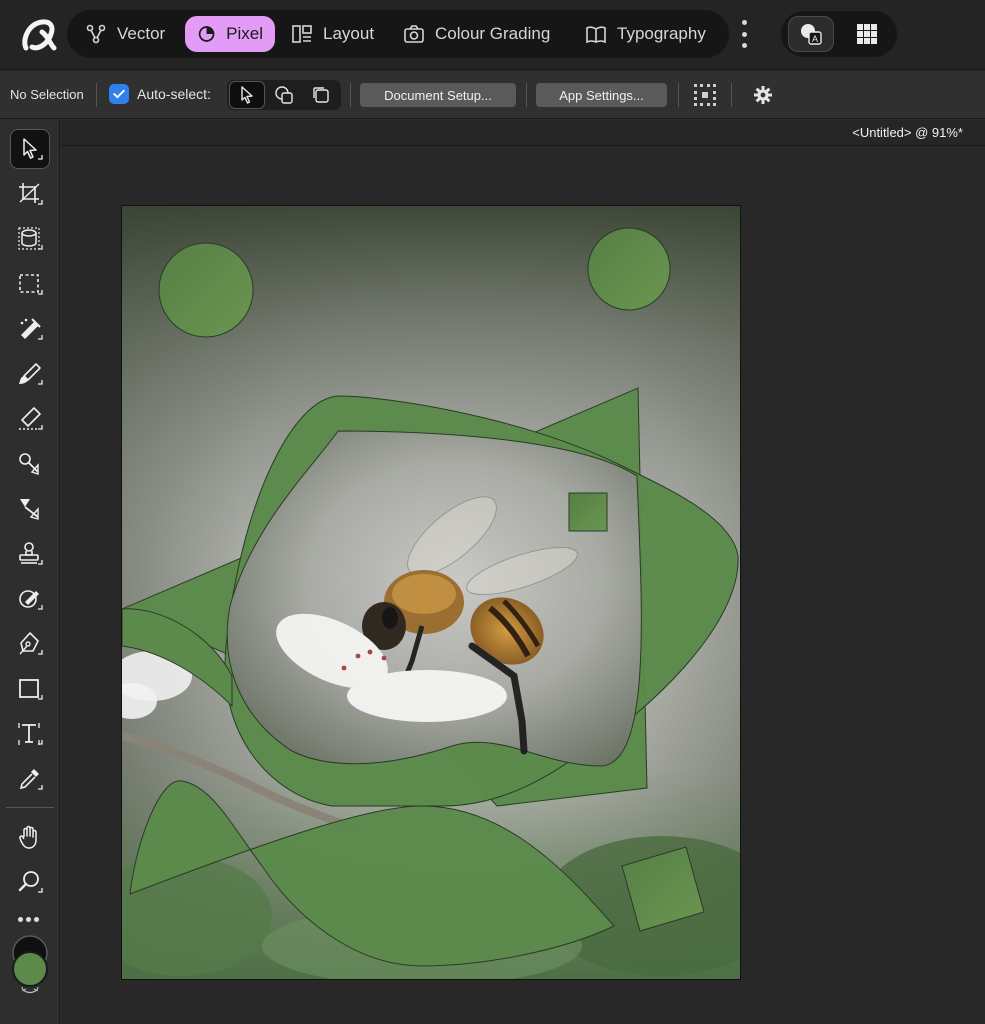  Describe the element at coordinates (30, 374) in the screenshot. I see `paint-brush-icon` at that location.